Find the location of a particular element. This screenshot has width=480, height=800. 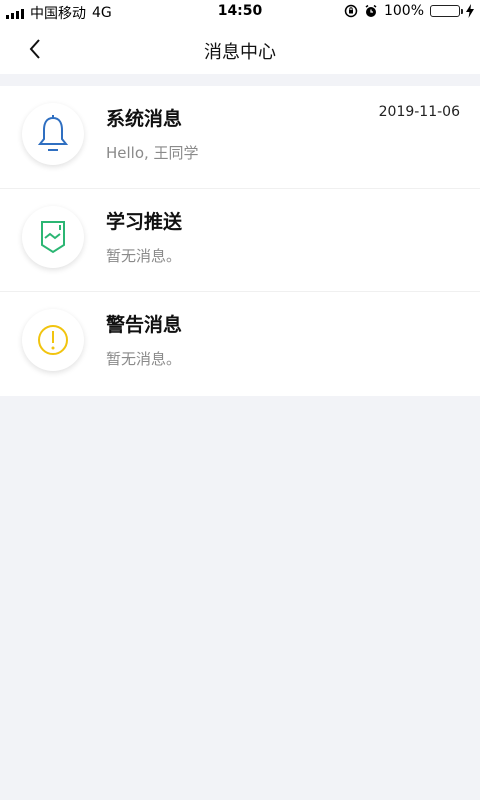

message-date: 2019-11-06 is located at coordinates (419, 112).